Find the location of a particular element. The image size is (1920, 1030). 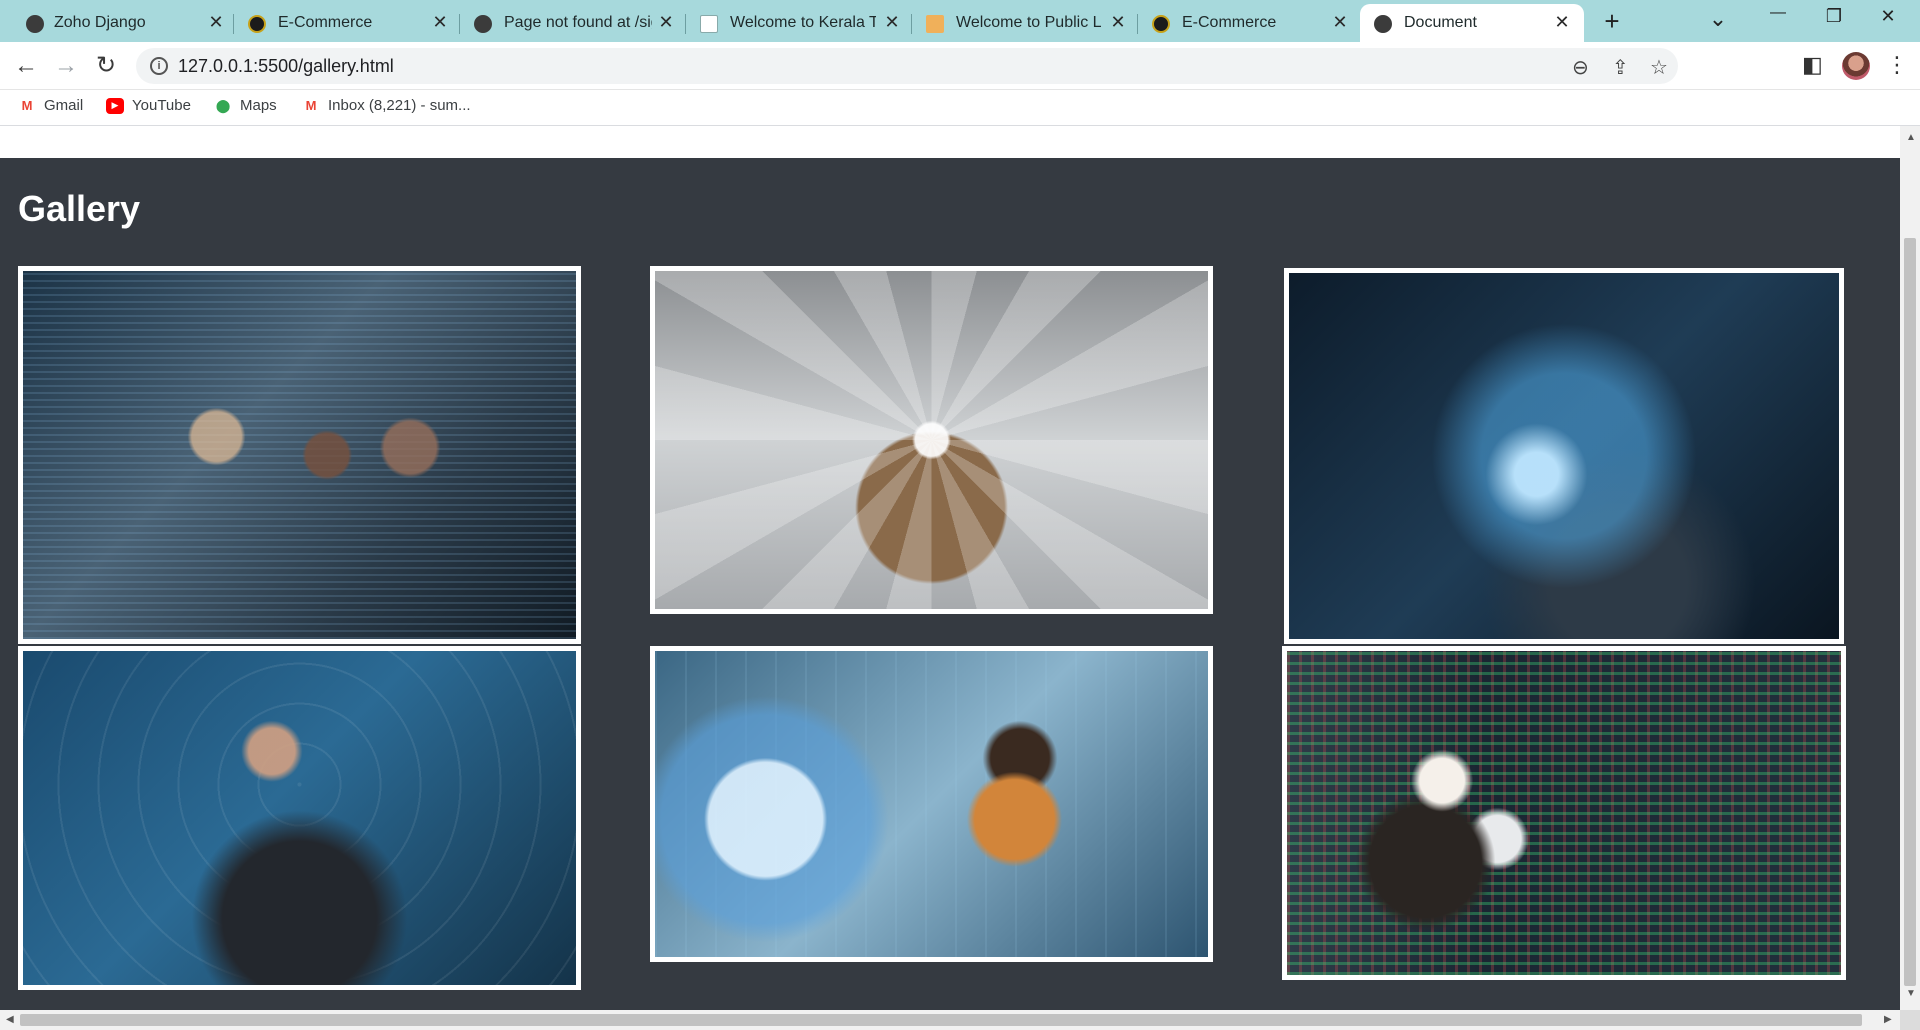

iot-bigdata-image is located at coordinates (931, 440).